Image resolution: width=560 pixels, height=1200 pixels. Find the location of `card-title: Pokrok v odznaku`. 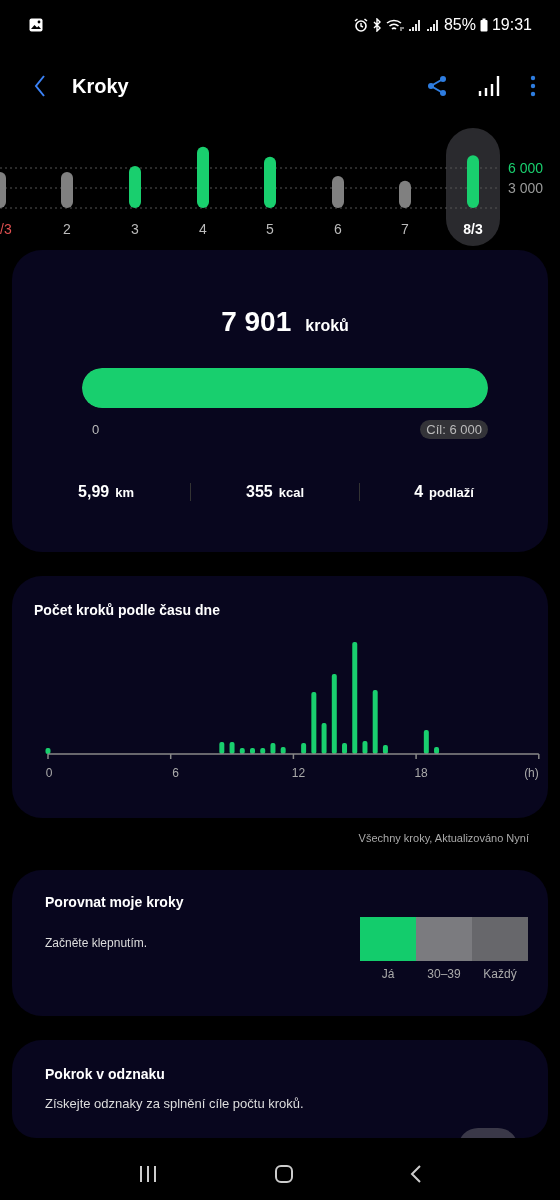

card-title: Pokrok v odznaku is located at coordinates (105, 1074).